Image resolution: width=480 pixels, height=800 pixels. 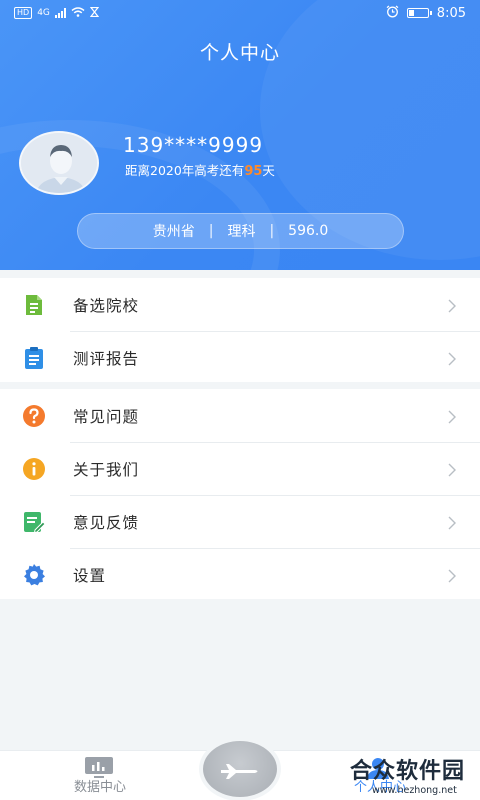 I want to click on exam-countdown: 距离2020年高考还有95天, so click(x=200, y=169).